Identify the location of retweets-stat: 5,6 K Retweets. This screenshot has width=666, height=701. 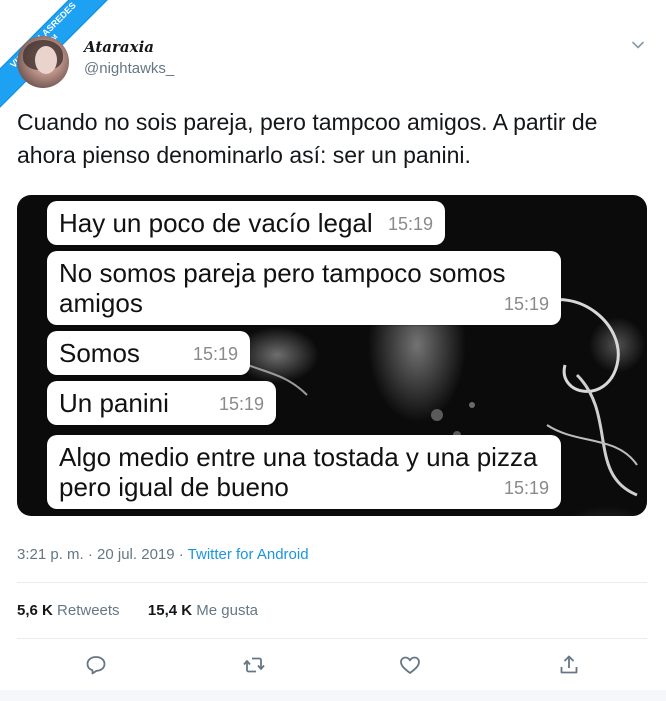
(68, 610).